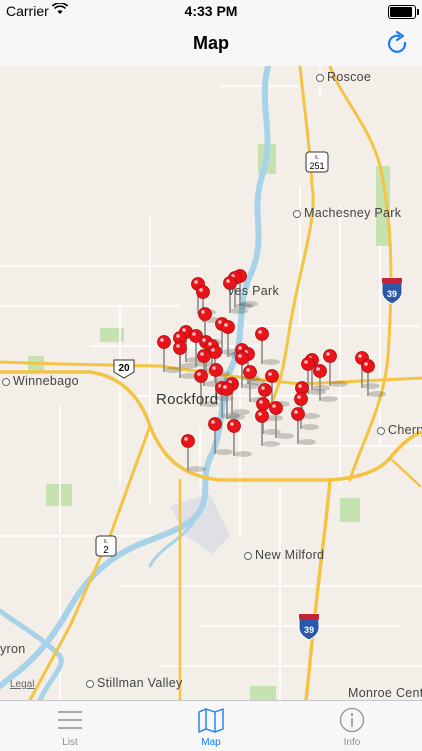  Describe the element at coordinates (399, 430) in the screenshot. I see `place-label-cherry-valley: Cherry` at that location.